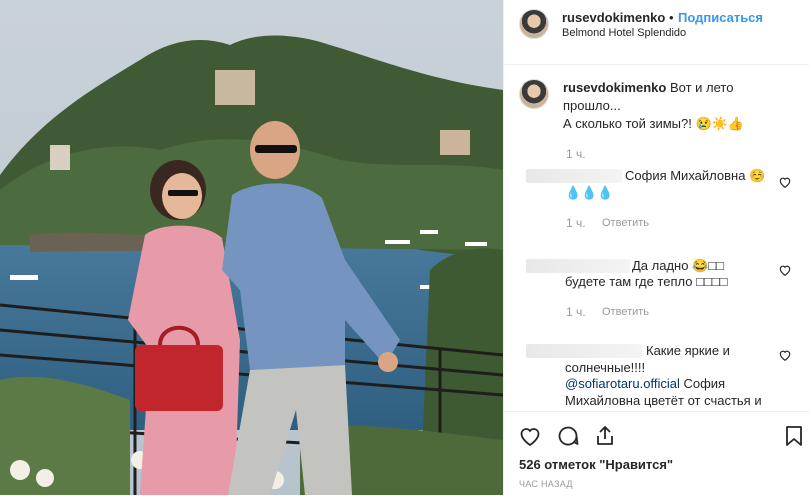 Image resolution: width=809 pixels, height=496 pixels. I want to click on author-avatar, so click(534, 24).